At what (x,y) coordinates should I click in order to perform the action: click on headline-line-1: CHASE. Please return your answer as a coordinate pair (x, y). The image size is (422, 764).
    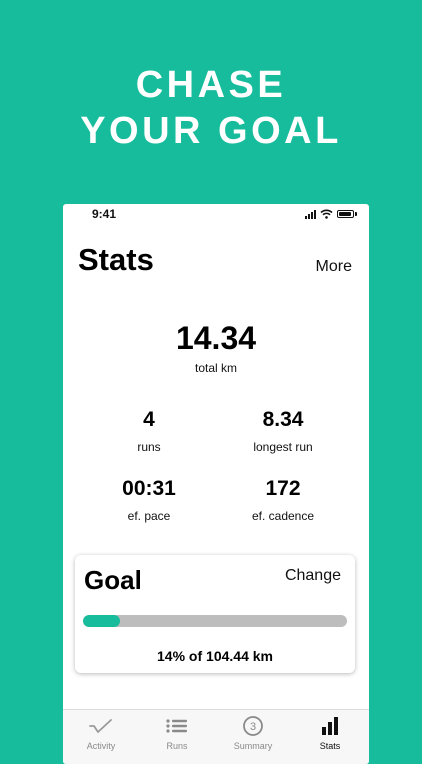
    Looking at the image, I should click on (211, 85).